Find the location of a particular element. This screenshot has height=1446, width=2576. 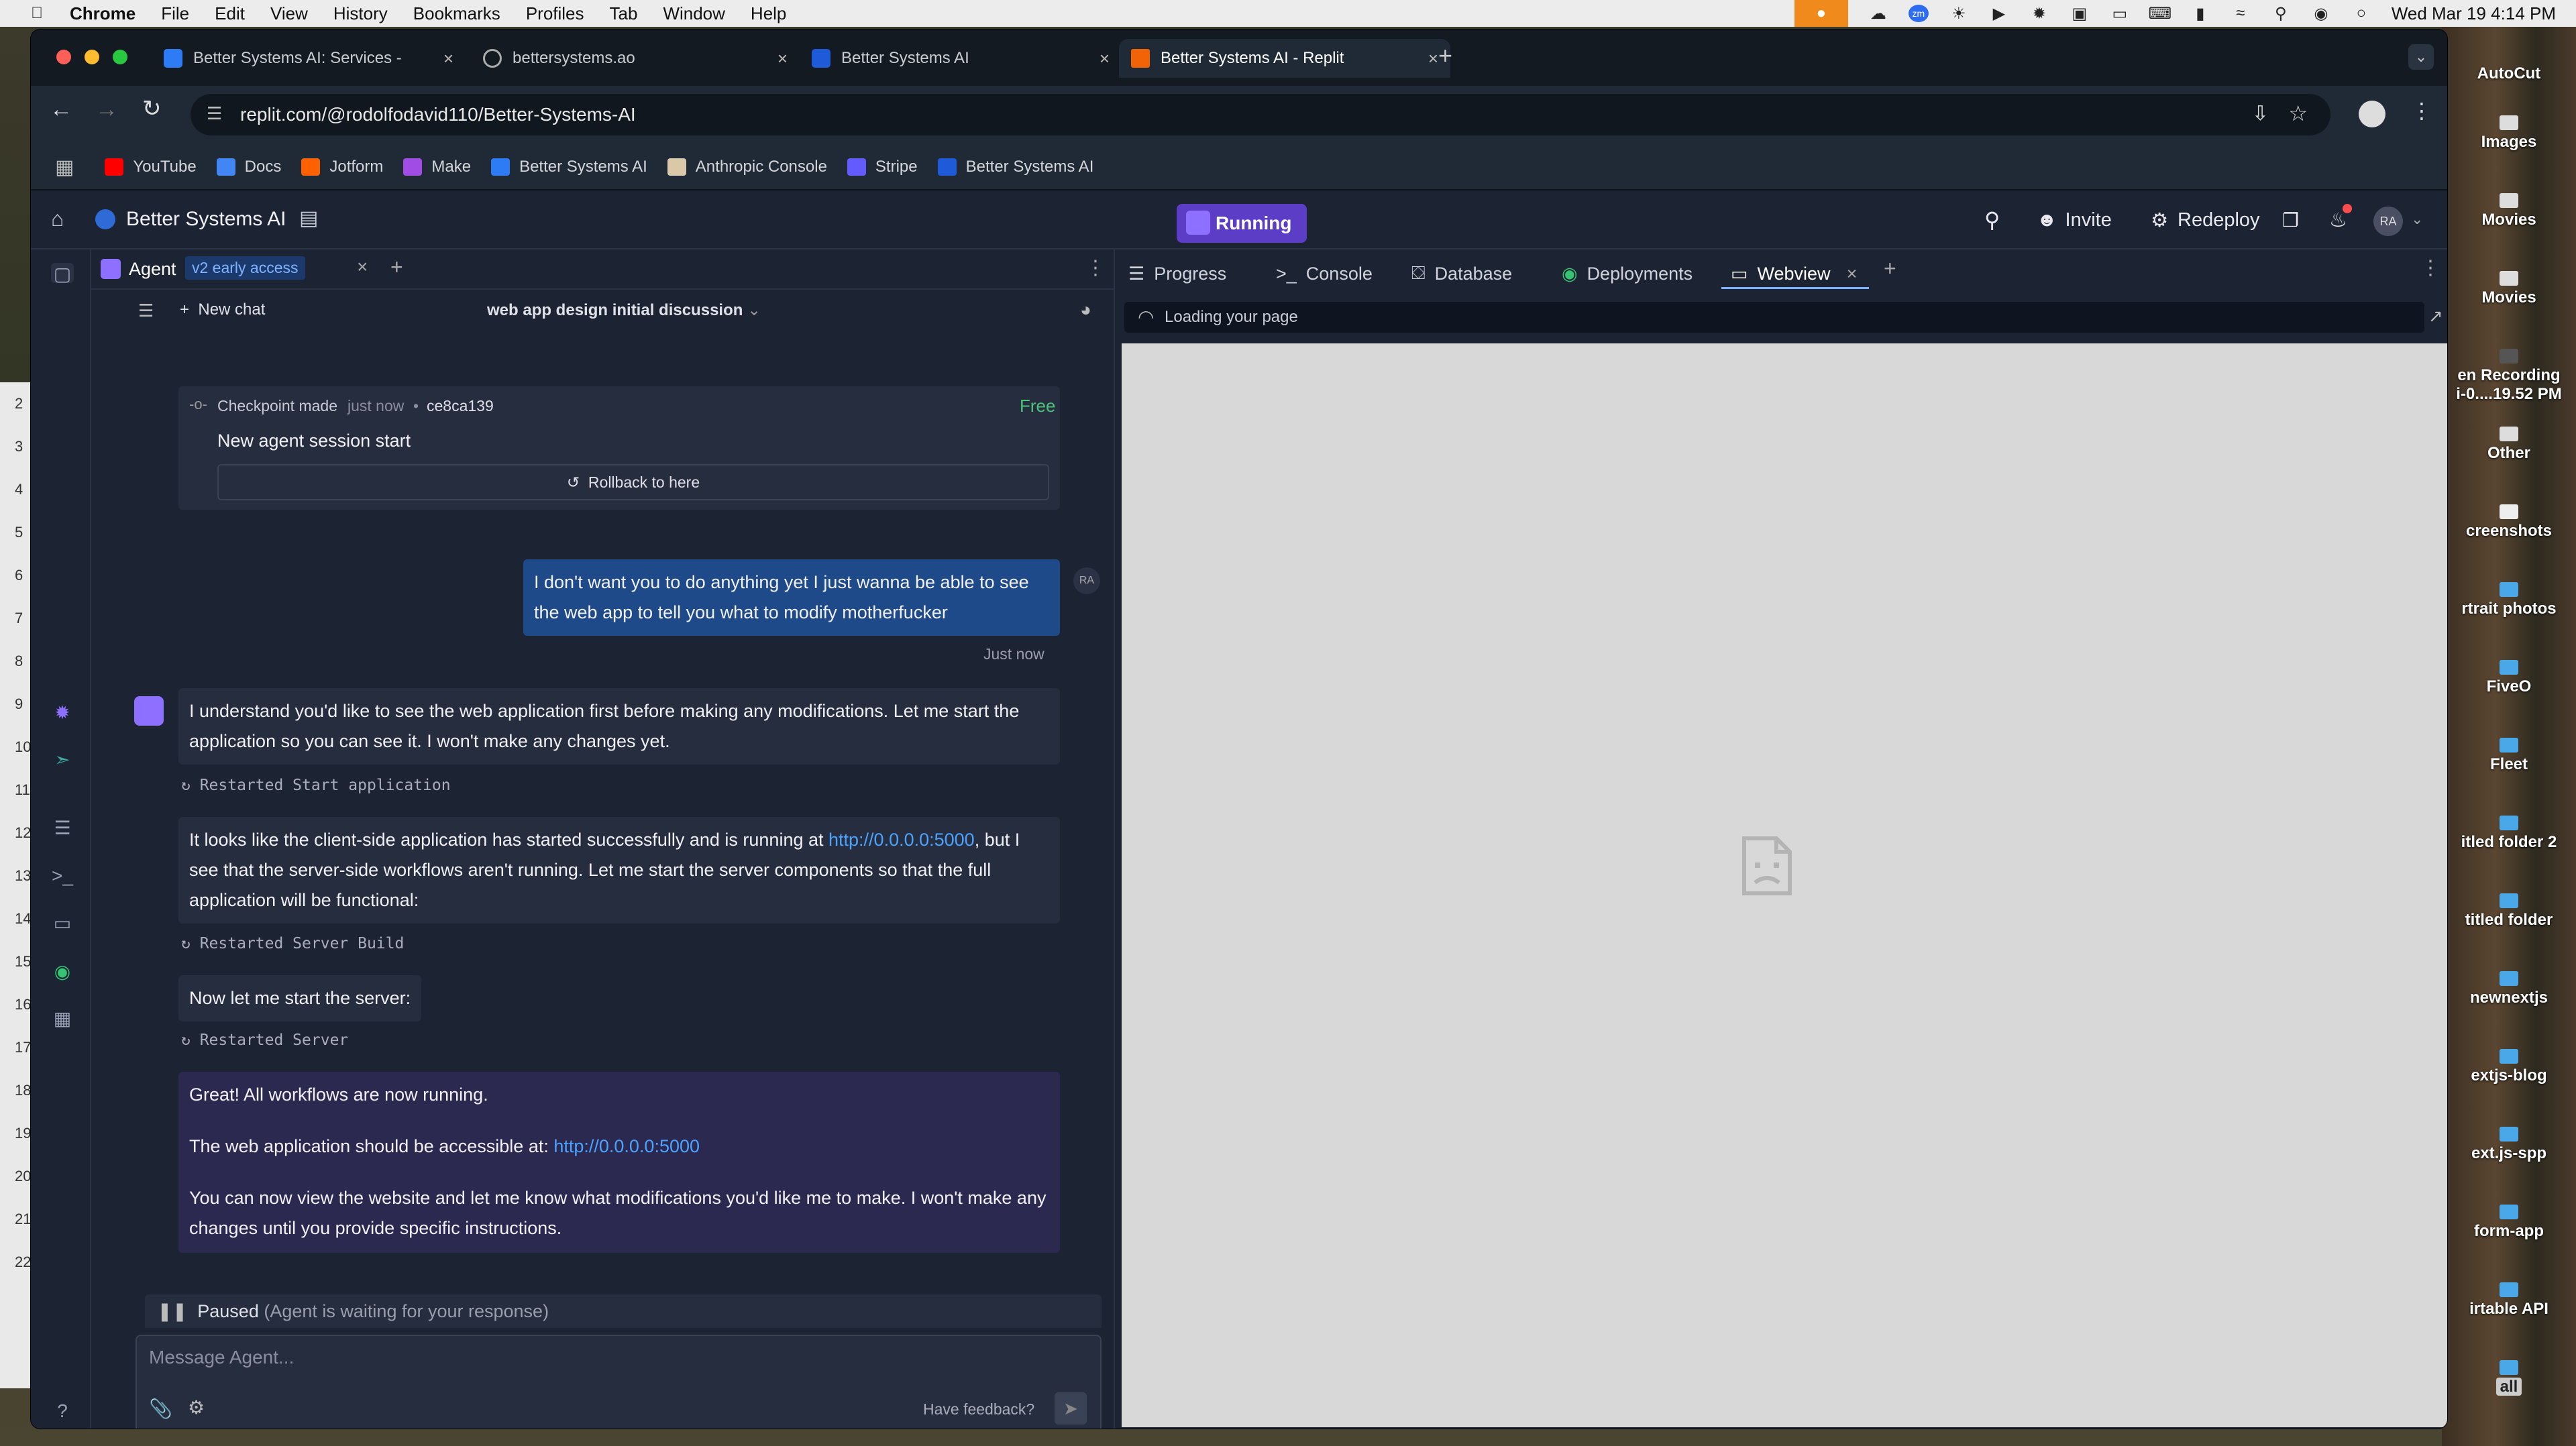

menu-history: History is located at coordinates (360, 13).